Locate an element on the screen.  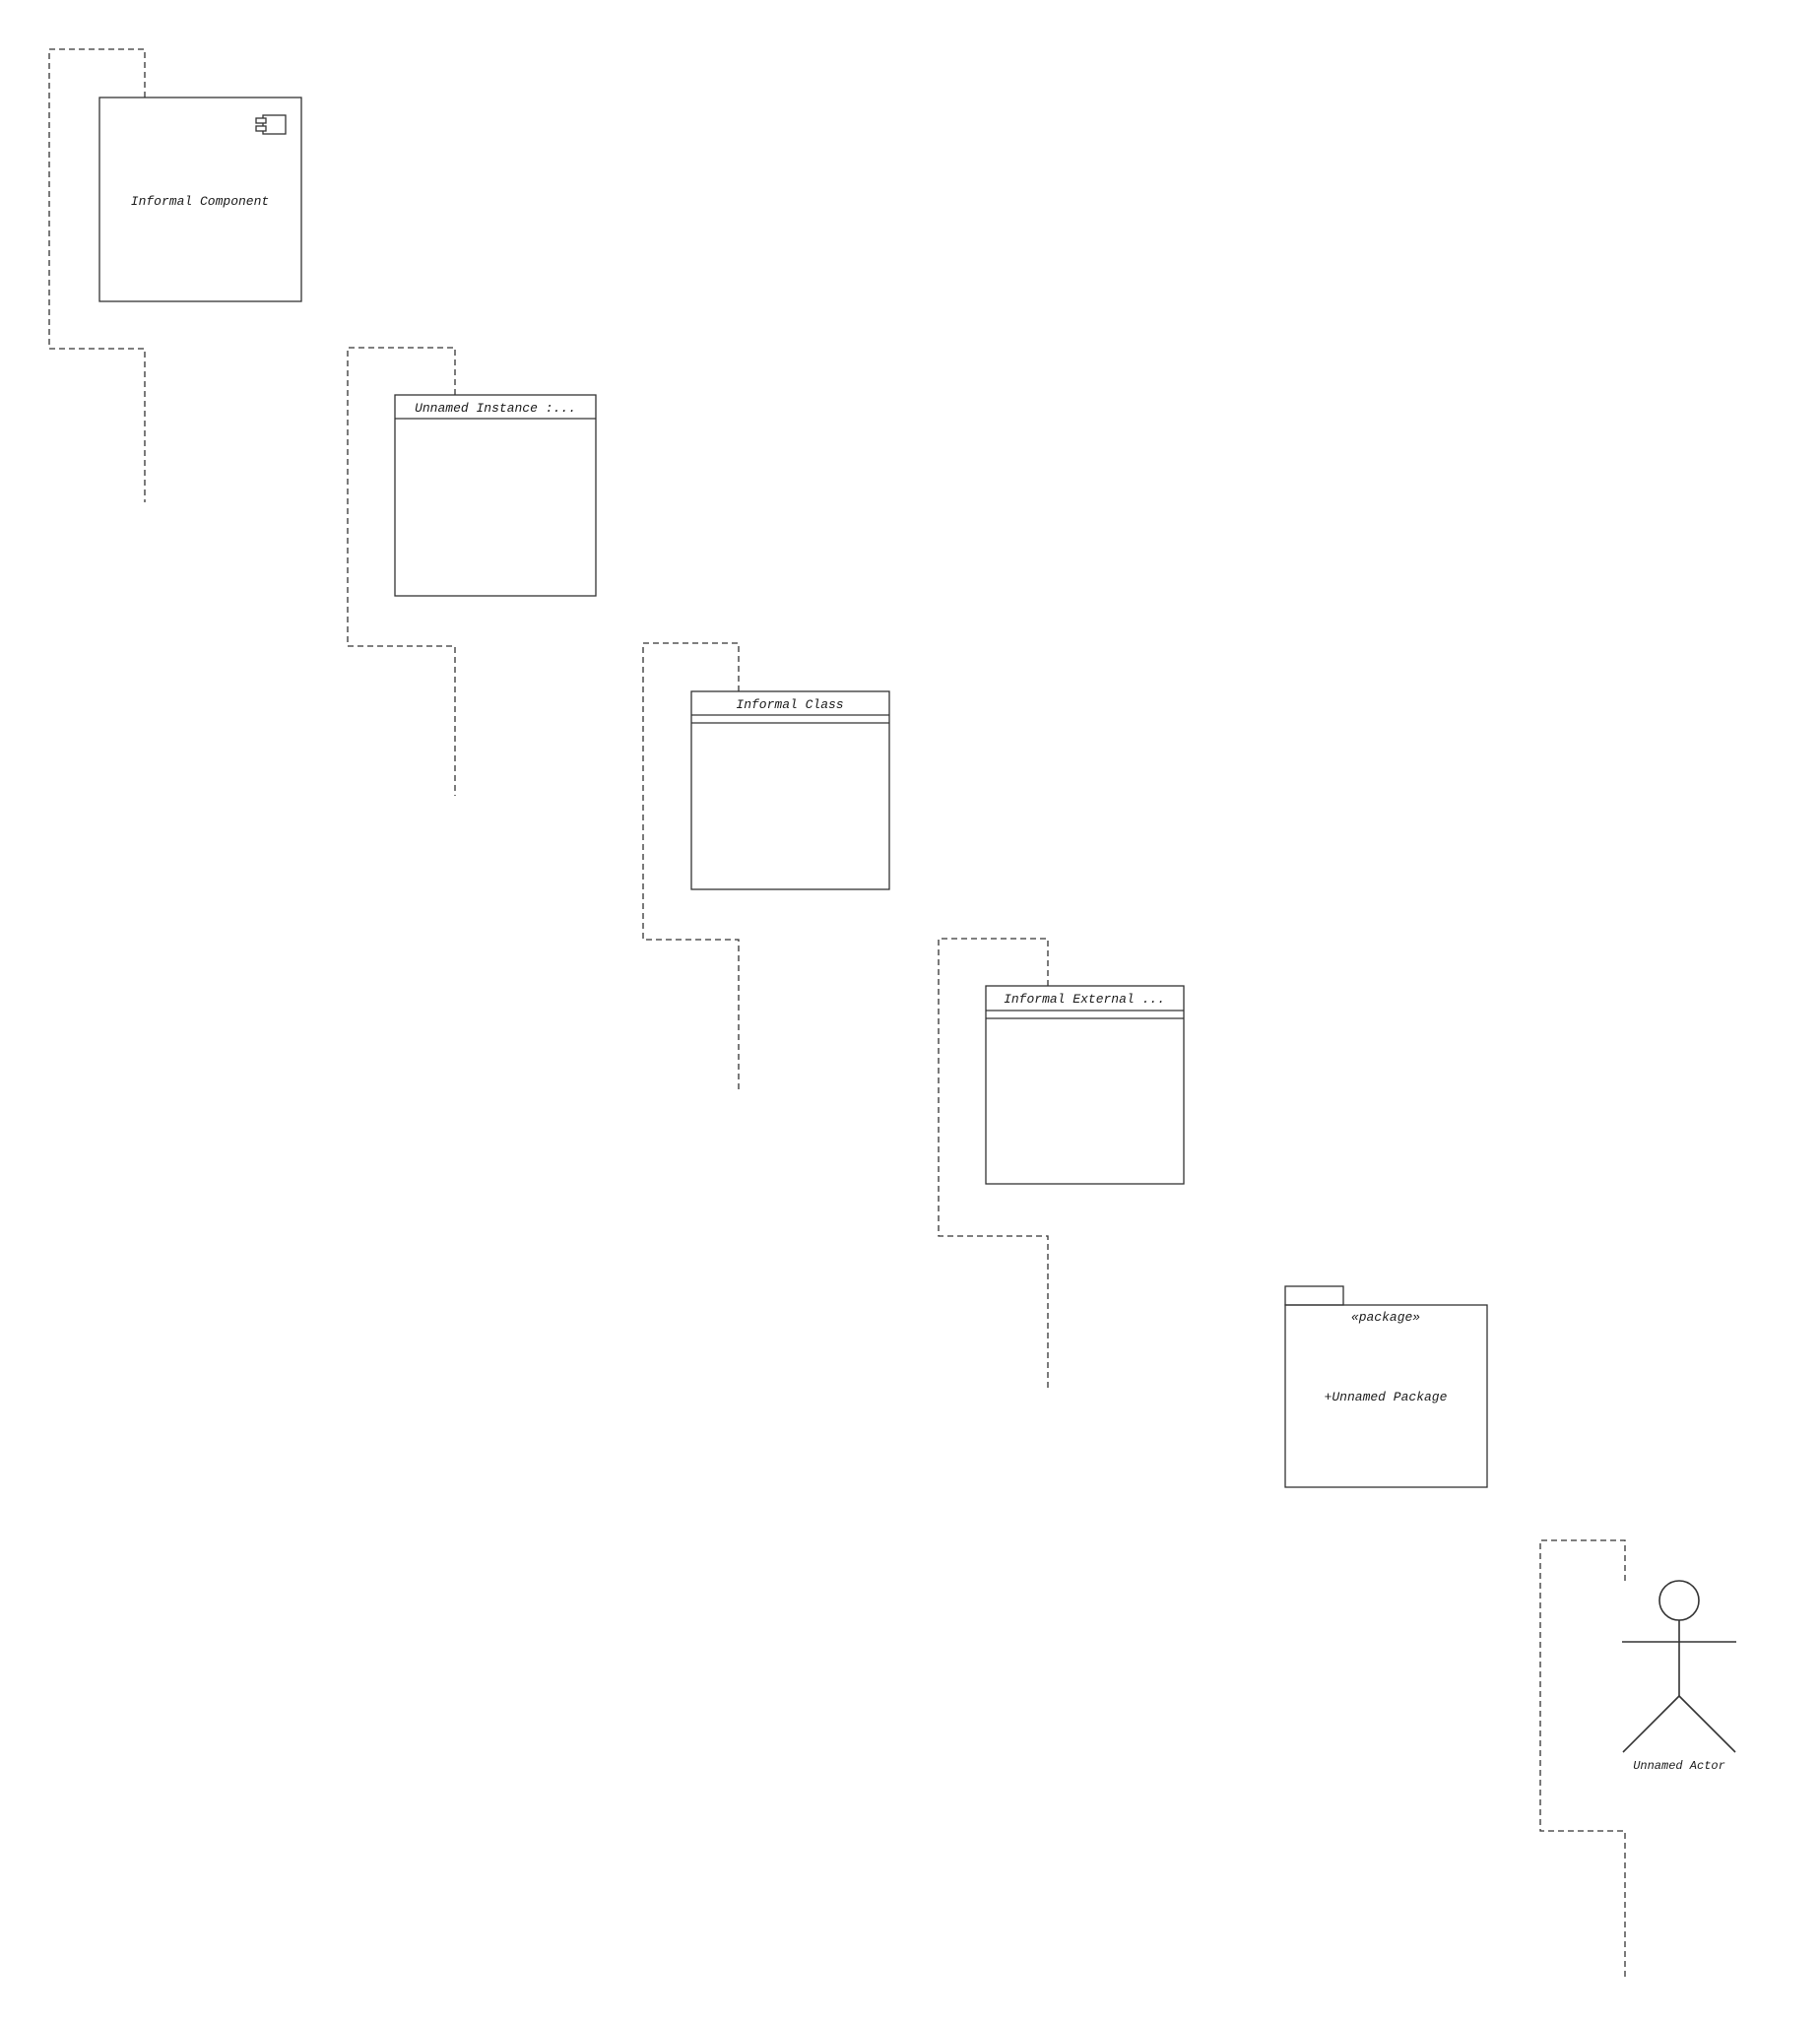
actor-left-leg is located at coordinates (1651, 1724).